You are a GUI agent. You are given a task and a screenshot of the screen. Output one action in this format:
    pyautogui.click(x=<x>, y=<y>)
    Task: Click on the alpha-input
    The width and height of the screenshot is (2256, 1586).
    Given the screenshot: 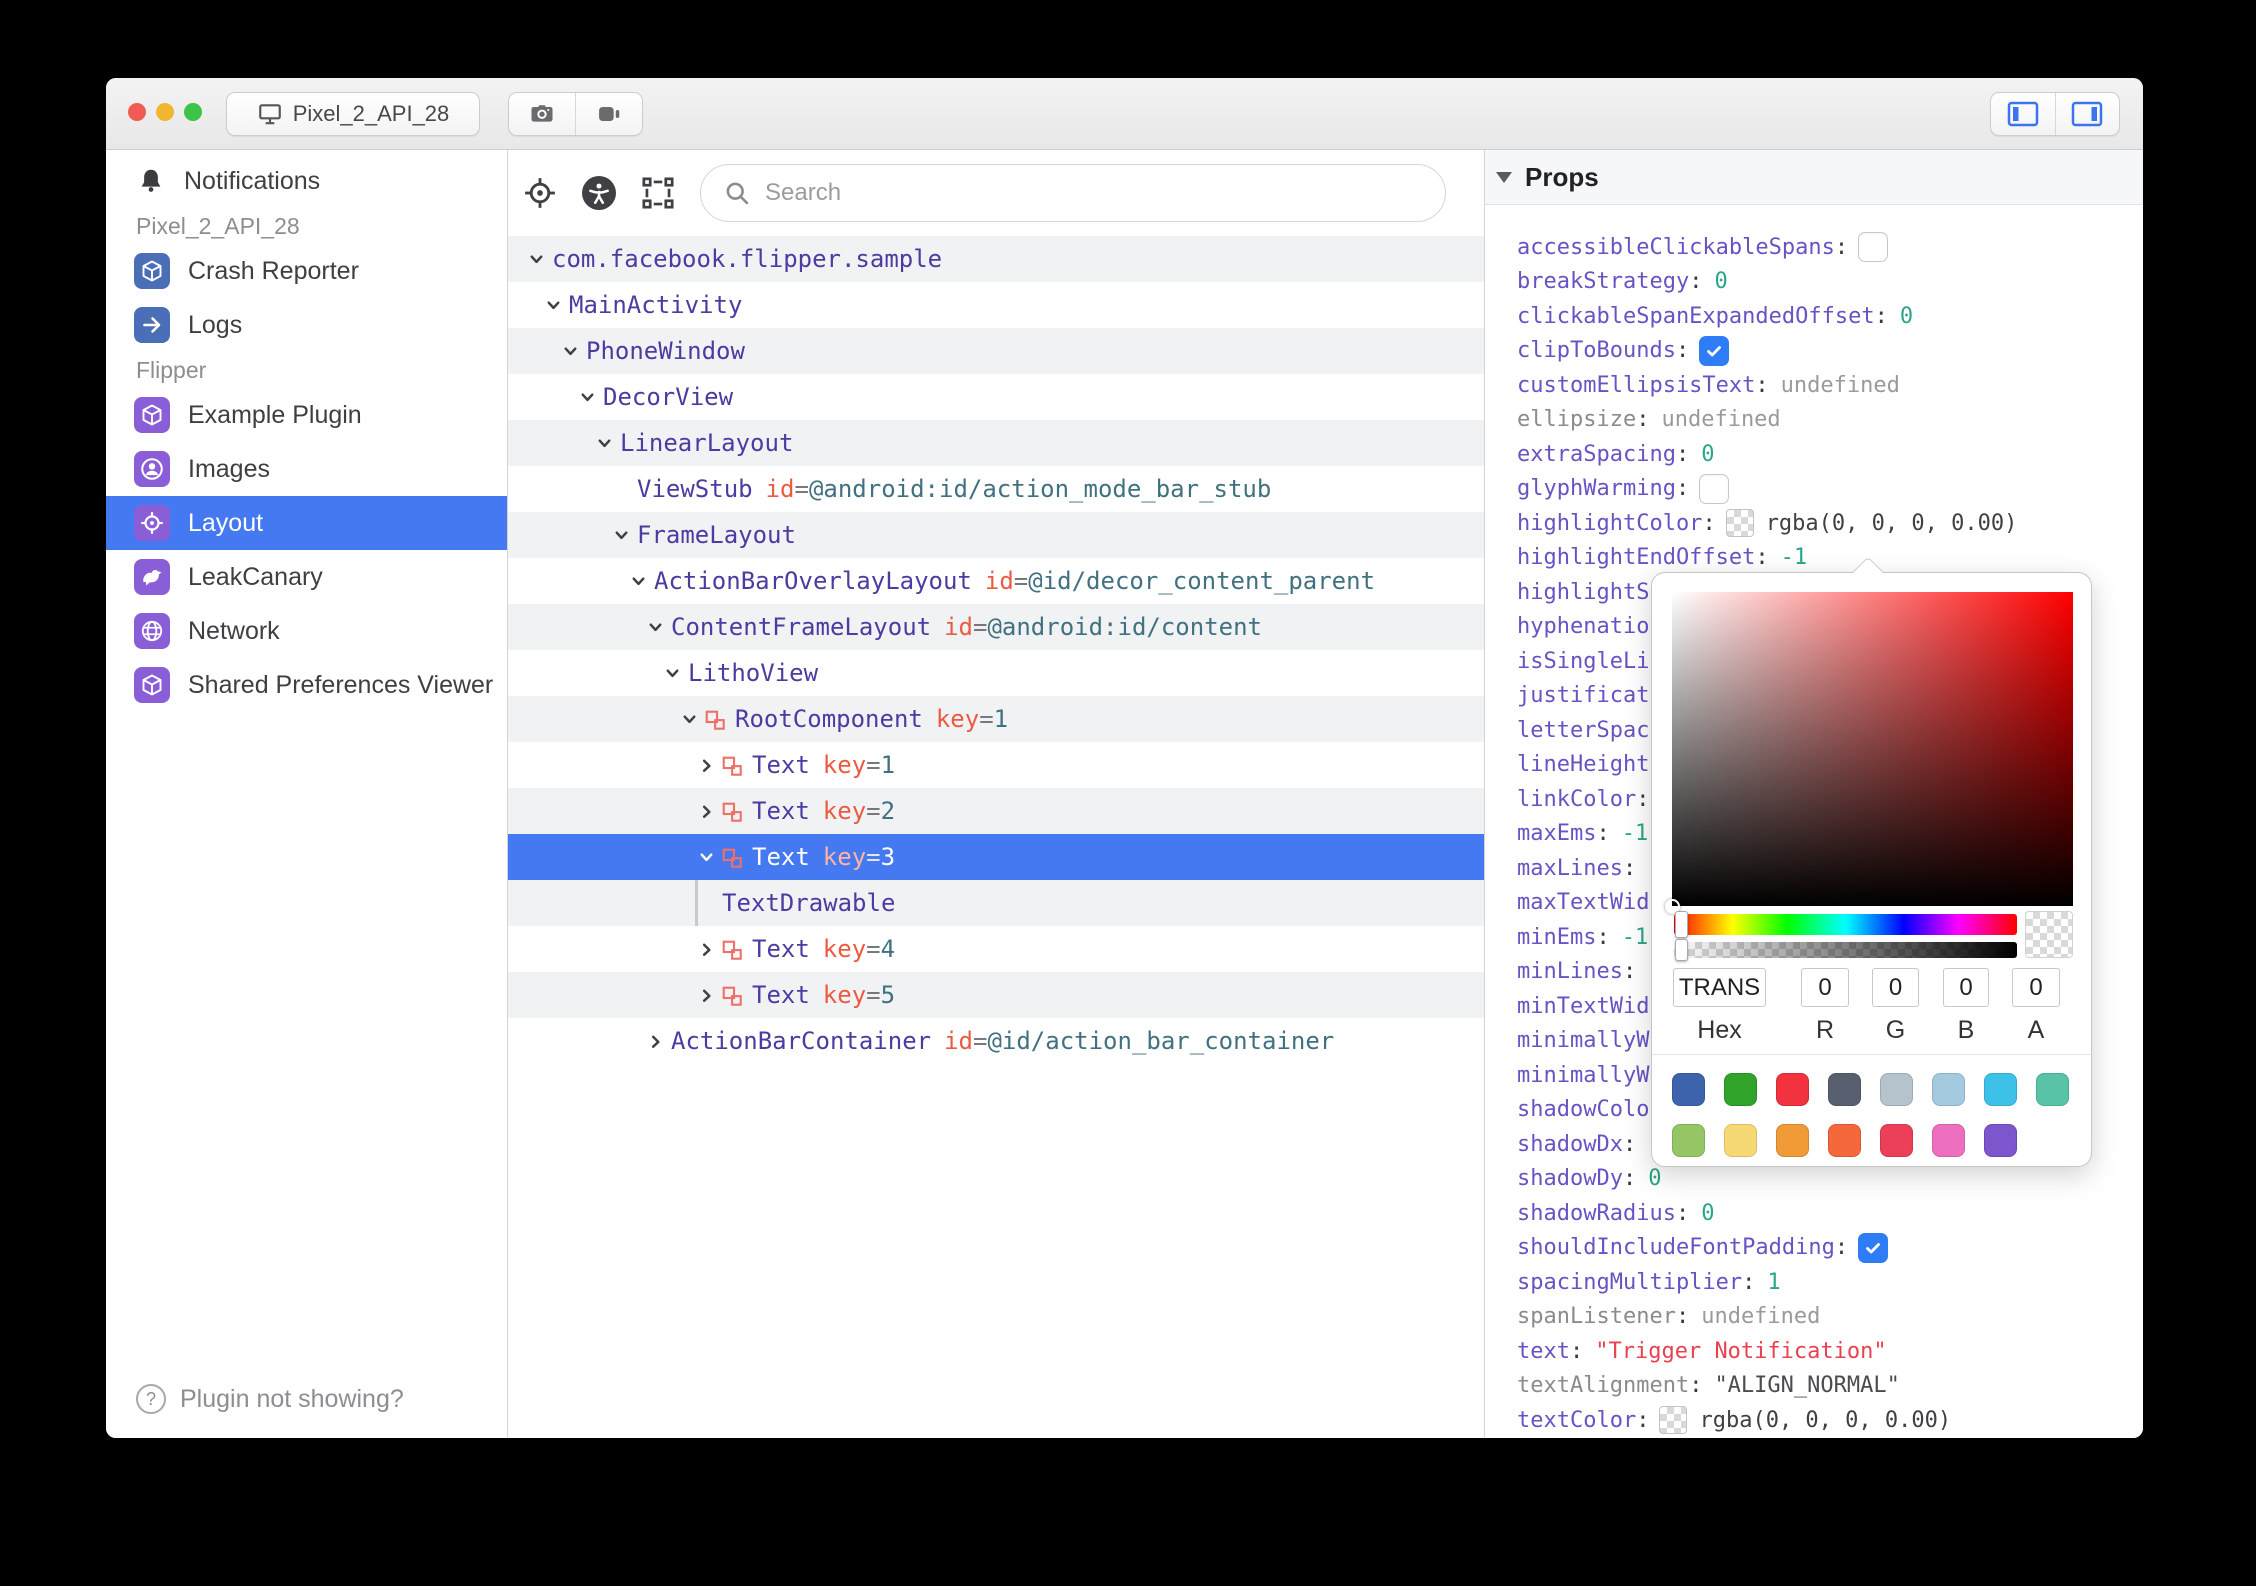 What is the action you would take?
    pyautogui.click(x=2036, y=987)
    